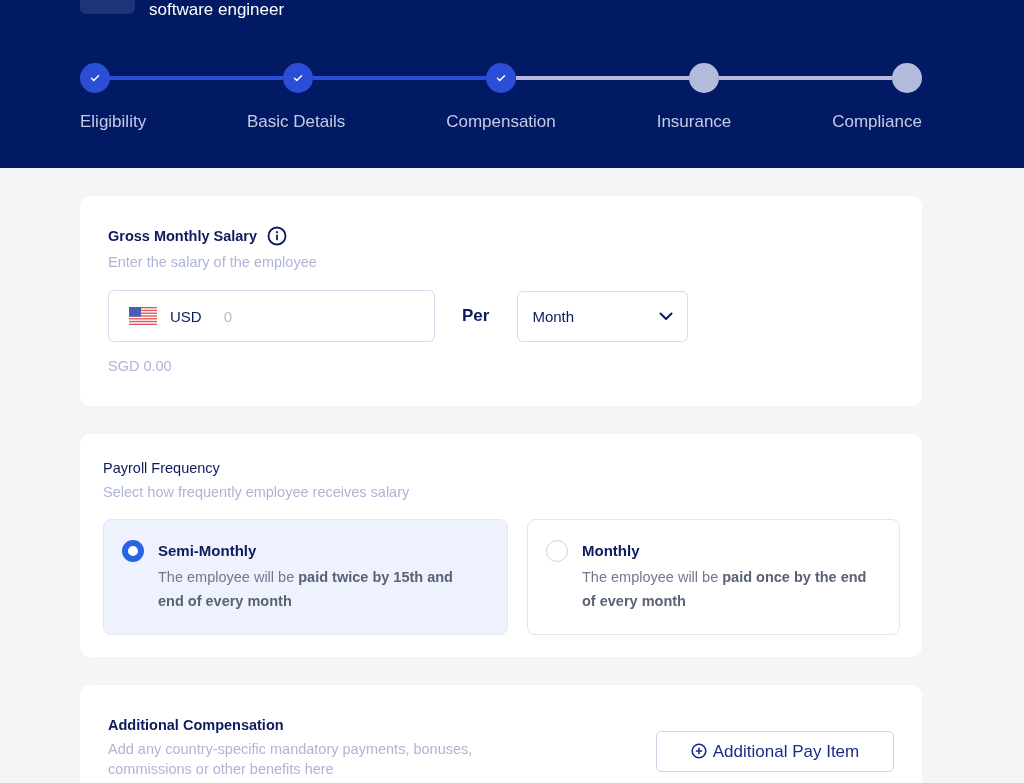 This screenshot has width=1024, height=783. What do you see at coordinates (725, 589) in the screenshot?
I see `option-description: The employee will be paid once by the end of every month` at bounding box center [725, 589].